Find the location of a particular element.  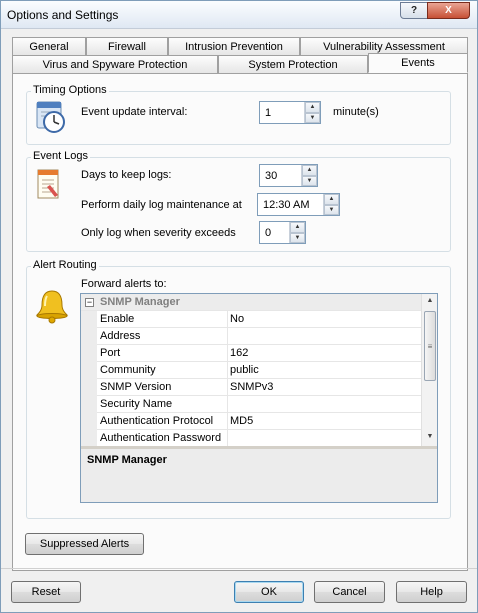

property-name: Enable is located at coordinates (117, 319).